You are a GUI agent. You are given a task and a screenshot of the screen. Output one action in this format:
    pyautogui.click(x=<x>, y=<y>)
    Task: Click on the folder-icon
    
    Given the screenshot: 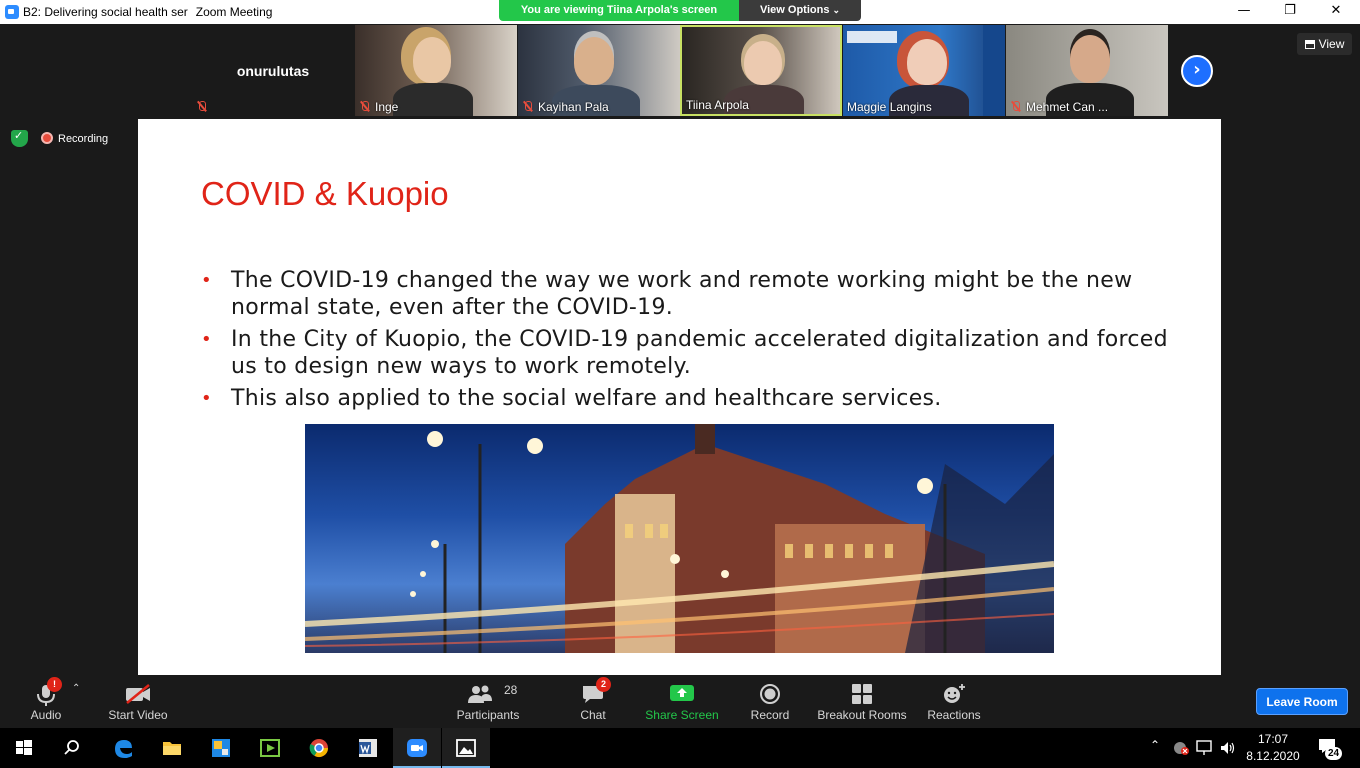 What is the action you would take?
    pyautogui.click(x=172, y=748)
    